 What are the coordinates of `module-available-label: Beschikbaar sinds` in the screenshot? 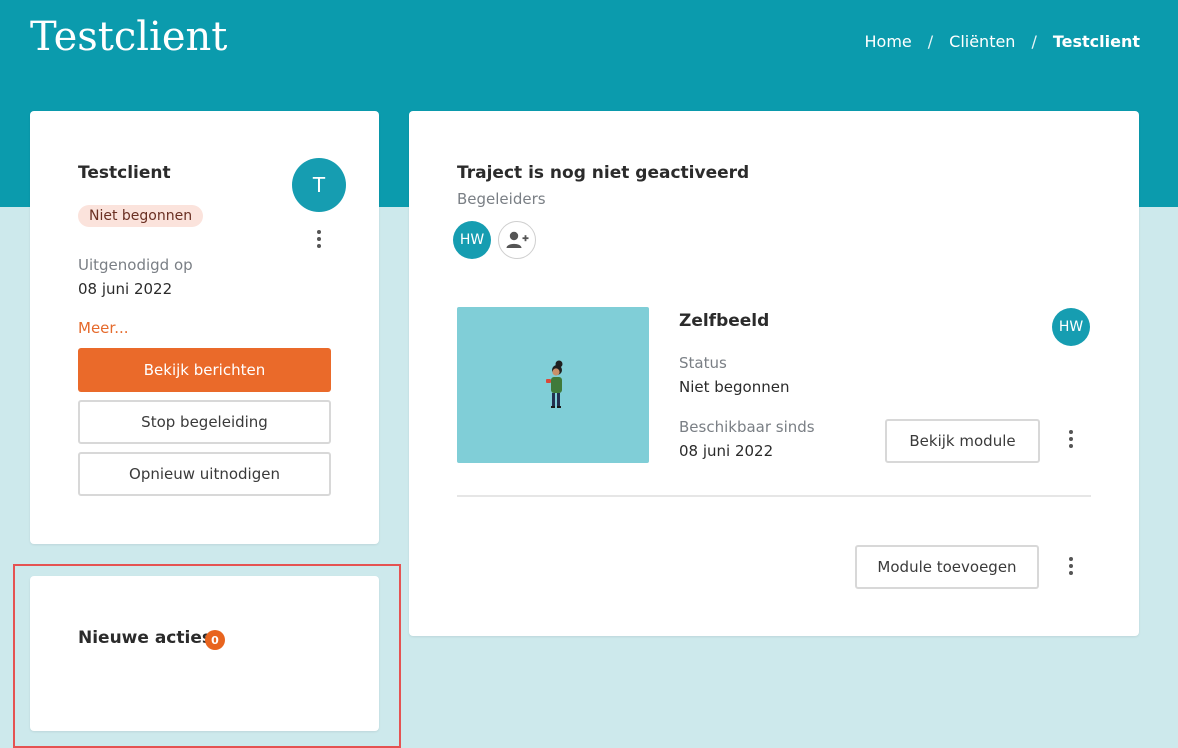 It's located at (747, 427).